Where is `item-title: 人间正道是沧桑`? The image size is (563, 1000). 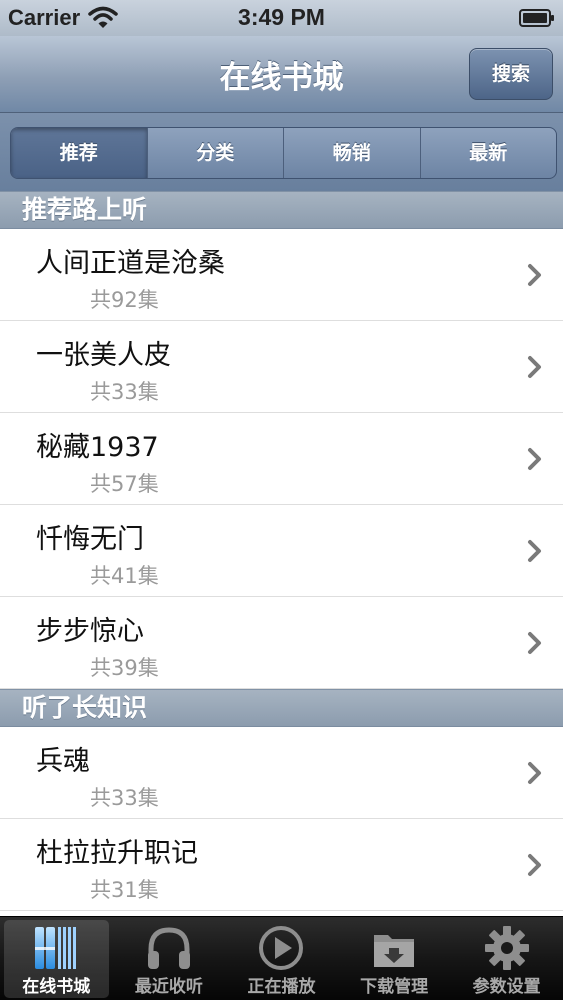 item-title: 人间正道是沧桑 is located at coordinates (130, 263).